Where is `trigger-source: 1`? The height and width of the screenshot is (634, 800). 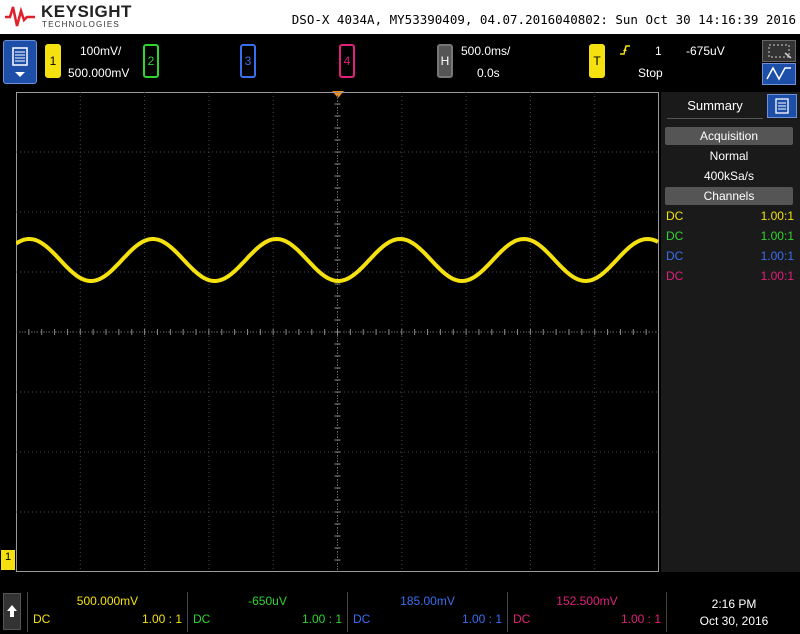
trigger-source: 1 is located at coordinates (658, 51).